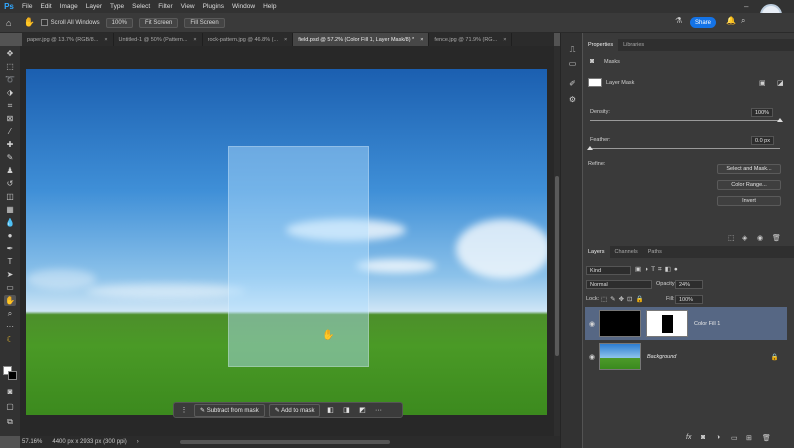  I want to click on more-tools-icon: ···, so click(10, 326).